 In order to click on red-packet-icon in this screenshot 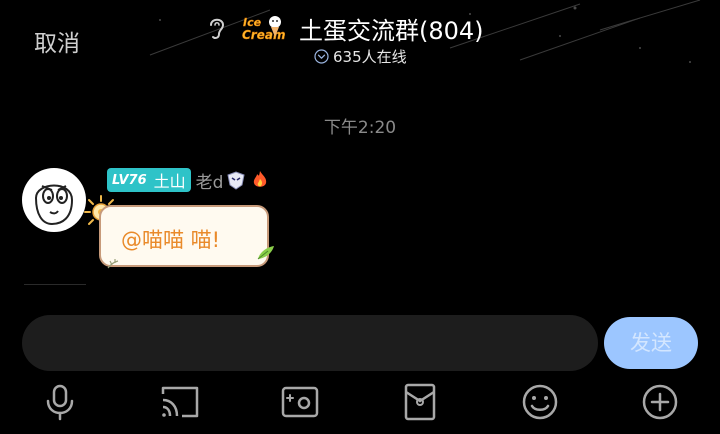, I will do `click(420, 402)`.